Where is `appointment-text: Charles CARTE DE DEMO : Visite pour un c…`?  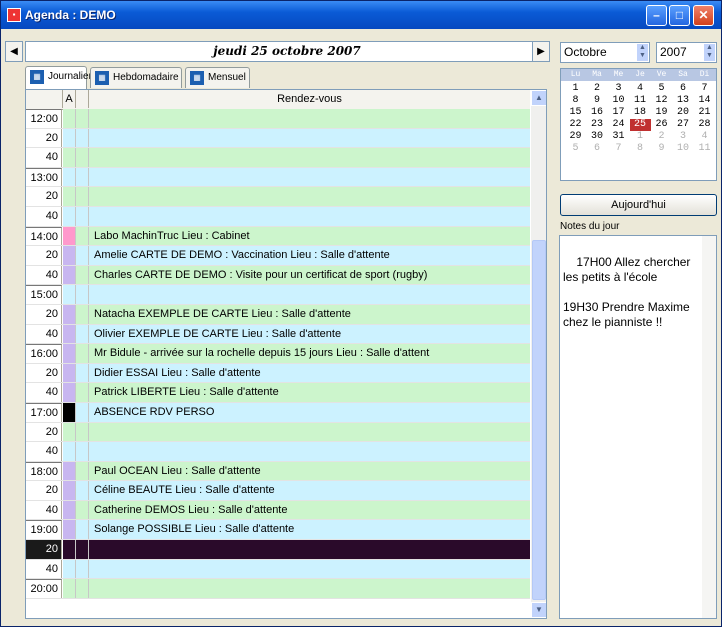
appointment-text: Charles CARTE DE DEMO : Visite pour un c… is located at coordinates (309, 275).